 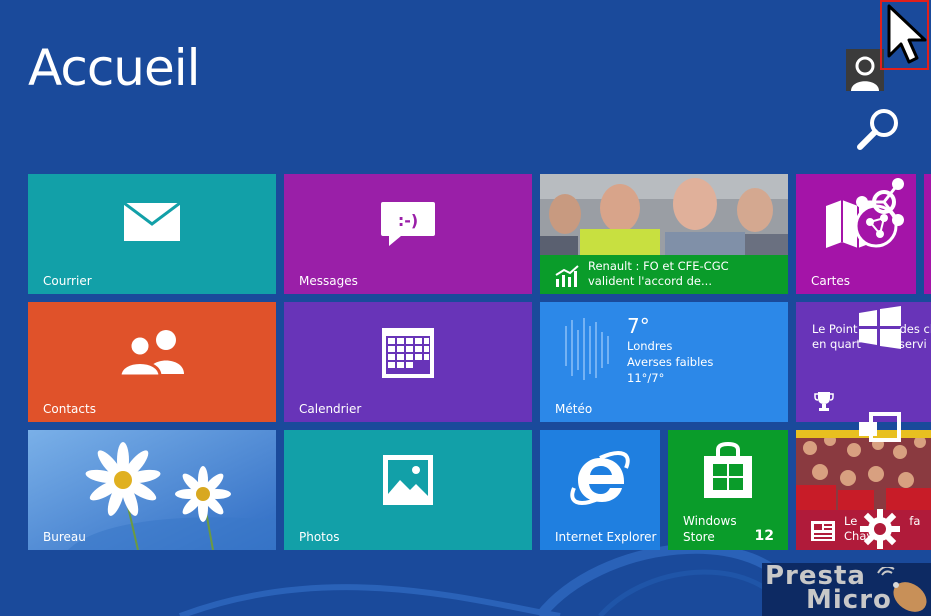 What do you see at coordinates (764, 536) in the screenshot?
I see `store-update-badge: 12` at bounding box center [764, 536].